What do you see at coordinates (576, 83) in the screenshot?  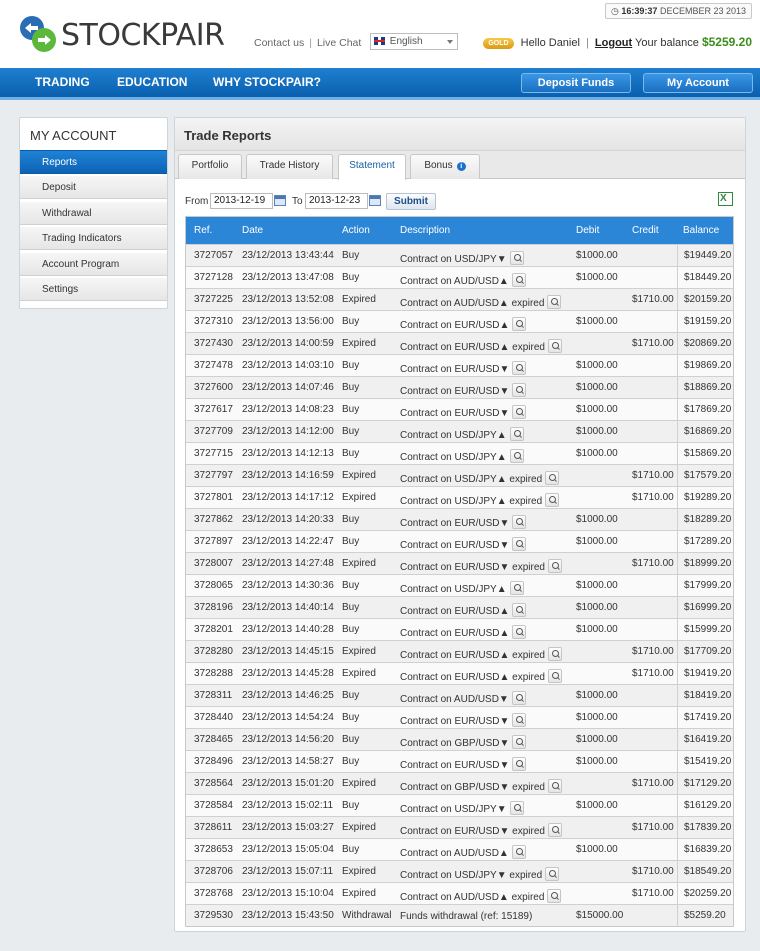 I see `deposit-funds-button: Deposit Funds` at bounding box center [576, 83].